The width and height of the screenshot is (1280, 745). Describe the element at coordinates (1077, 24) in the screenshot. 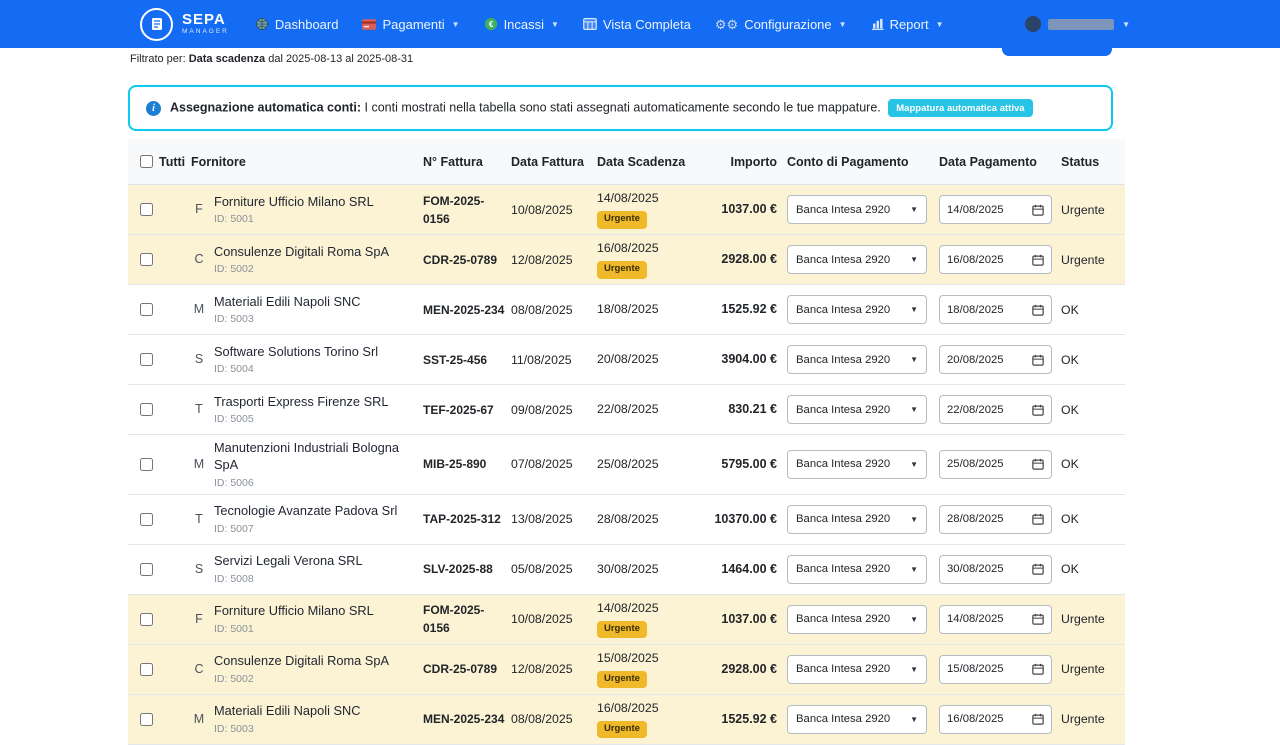

I see `user-menu: ▼` at that location.